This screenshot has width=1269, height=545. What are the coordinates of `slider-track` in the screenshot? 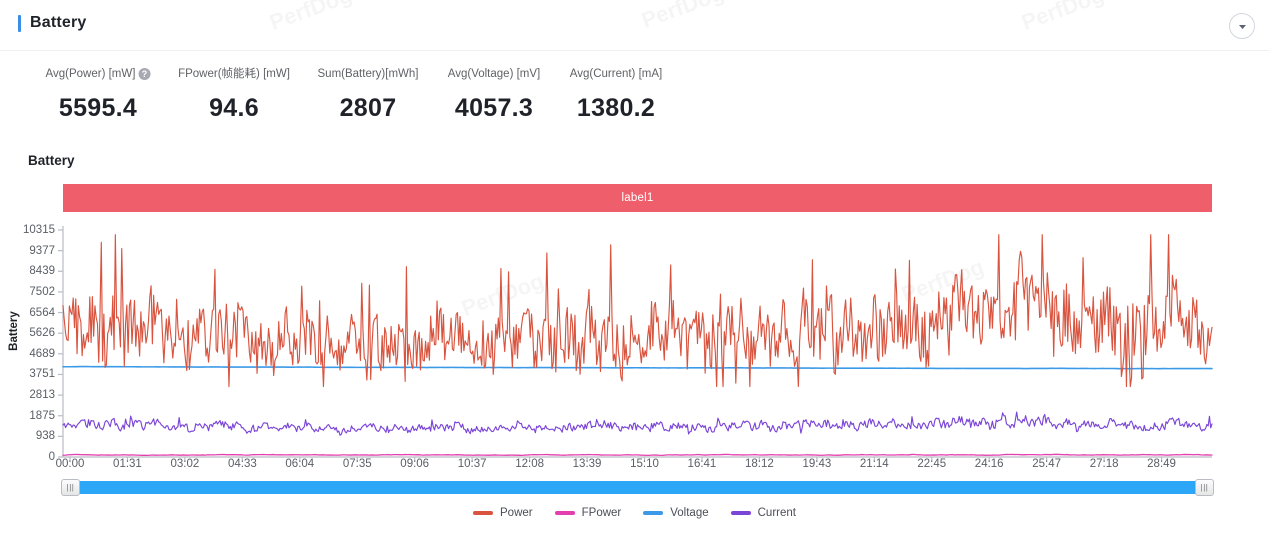 It's located at (637, 487).